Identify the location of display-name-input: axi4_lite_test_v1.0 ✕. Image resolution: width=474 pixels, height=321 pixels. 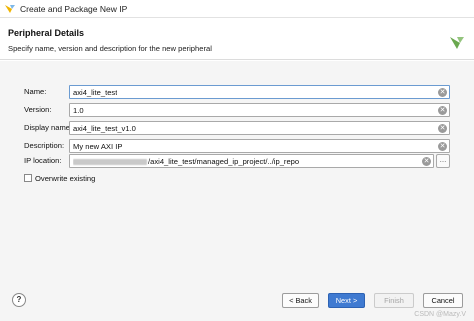
(259, 128).